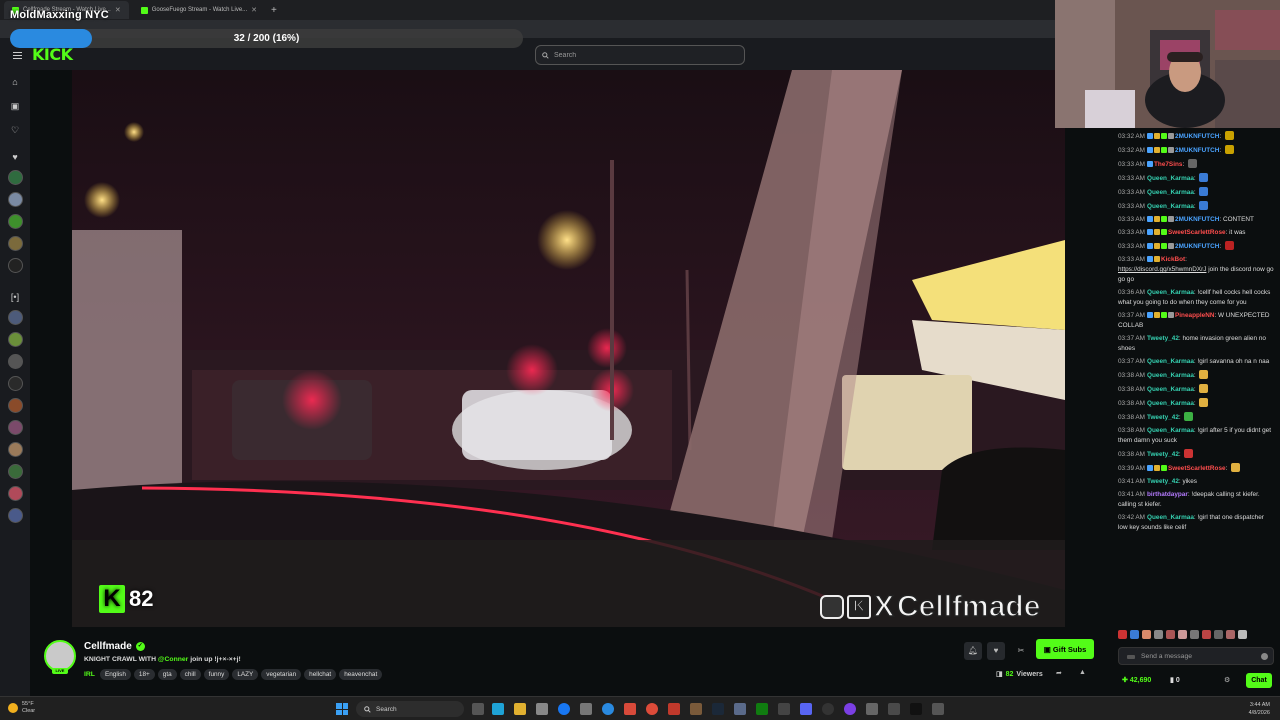 The image size is (1280, 720). What do you see at coordinates (15, 106) in the screenshot?
I see `browse-icon: ▣` at bounding box center [15, 106].